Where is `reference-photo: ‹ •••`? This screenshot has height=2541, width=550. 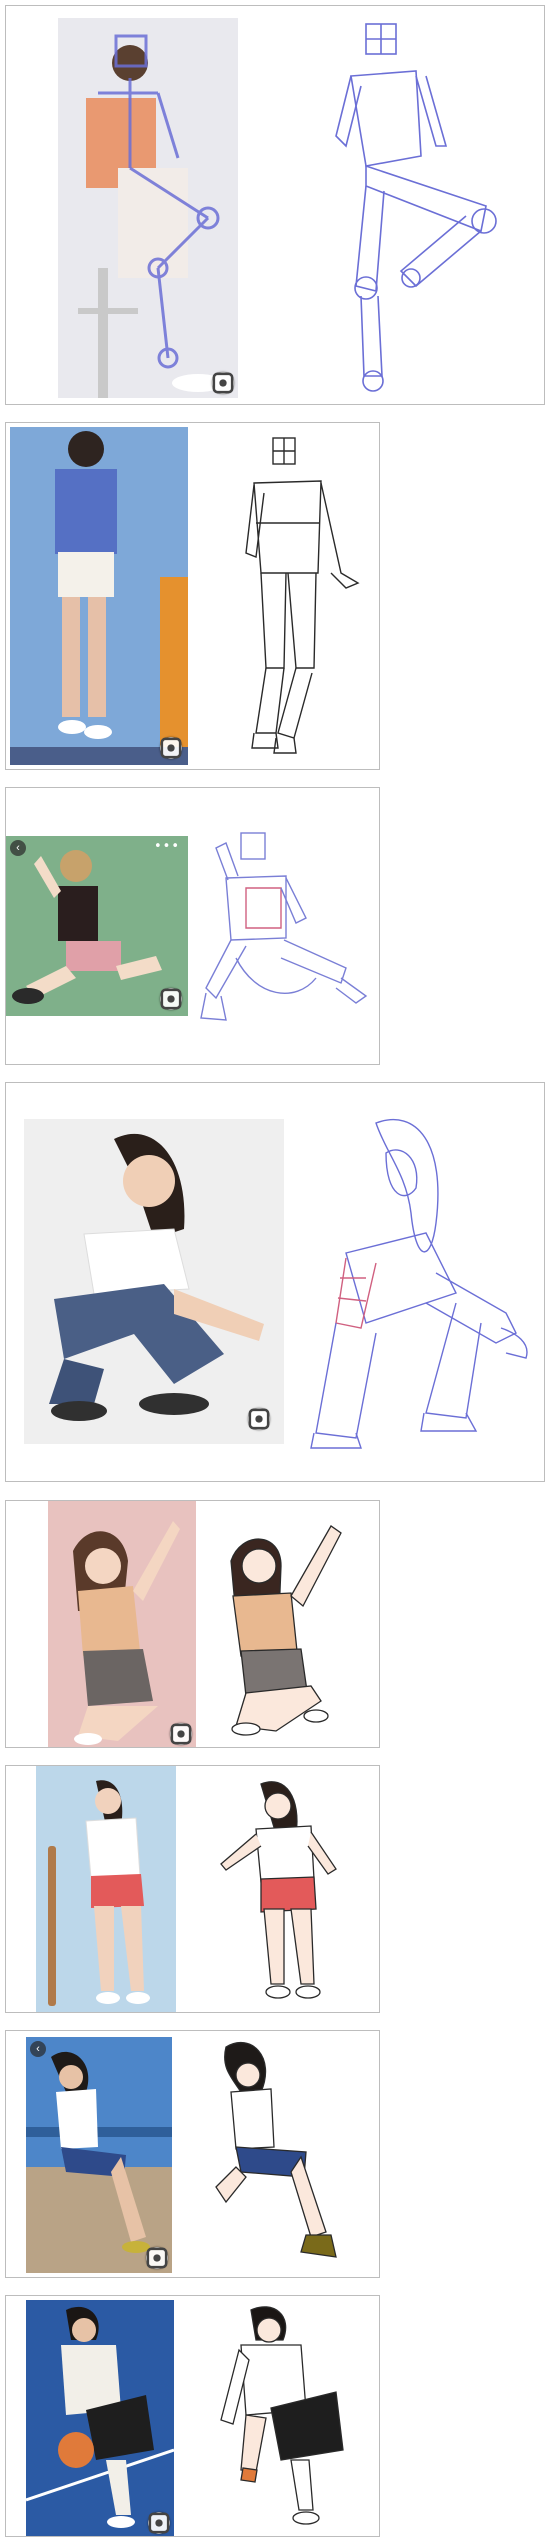 reference-photo: ‹ ••• is located at coordinates (97, 926).